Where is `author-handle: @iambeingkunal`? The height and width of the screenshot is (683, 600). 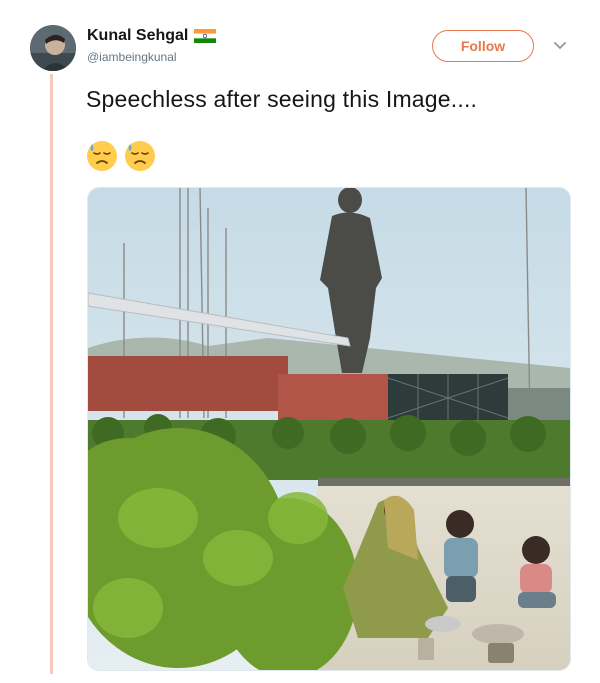
author-handle: @iambeingkunal is located at coordinates (132, 57).